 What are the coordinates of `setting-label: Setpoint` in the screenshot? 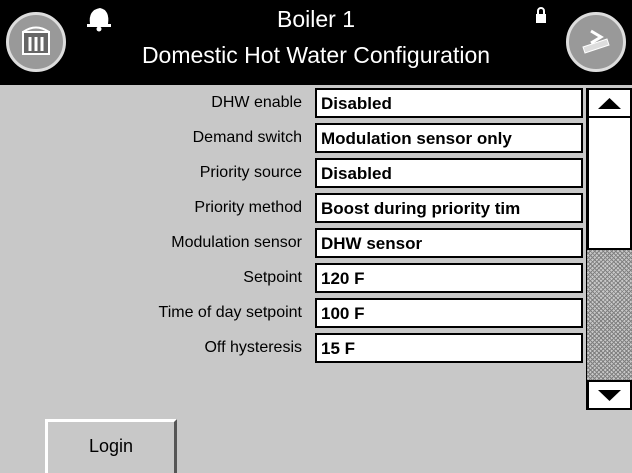 It's located at (272, 277).